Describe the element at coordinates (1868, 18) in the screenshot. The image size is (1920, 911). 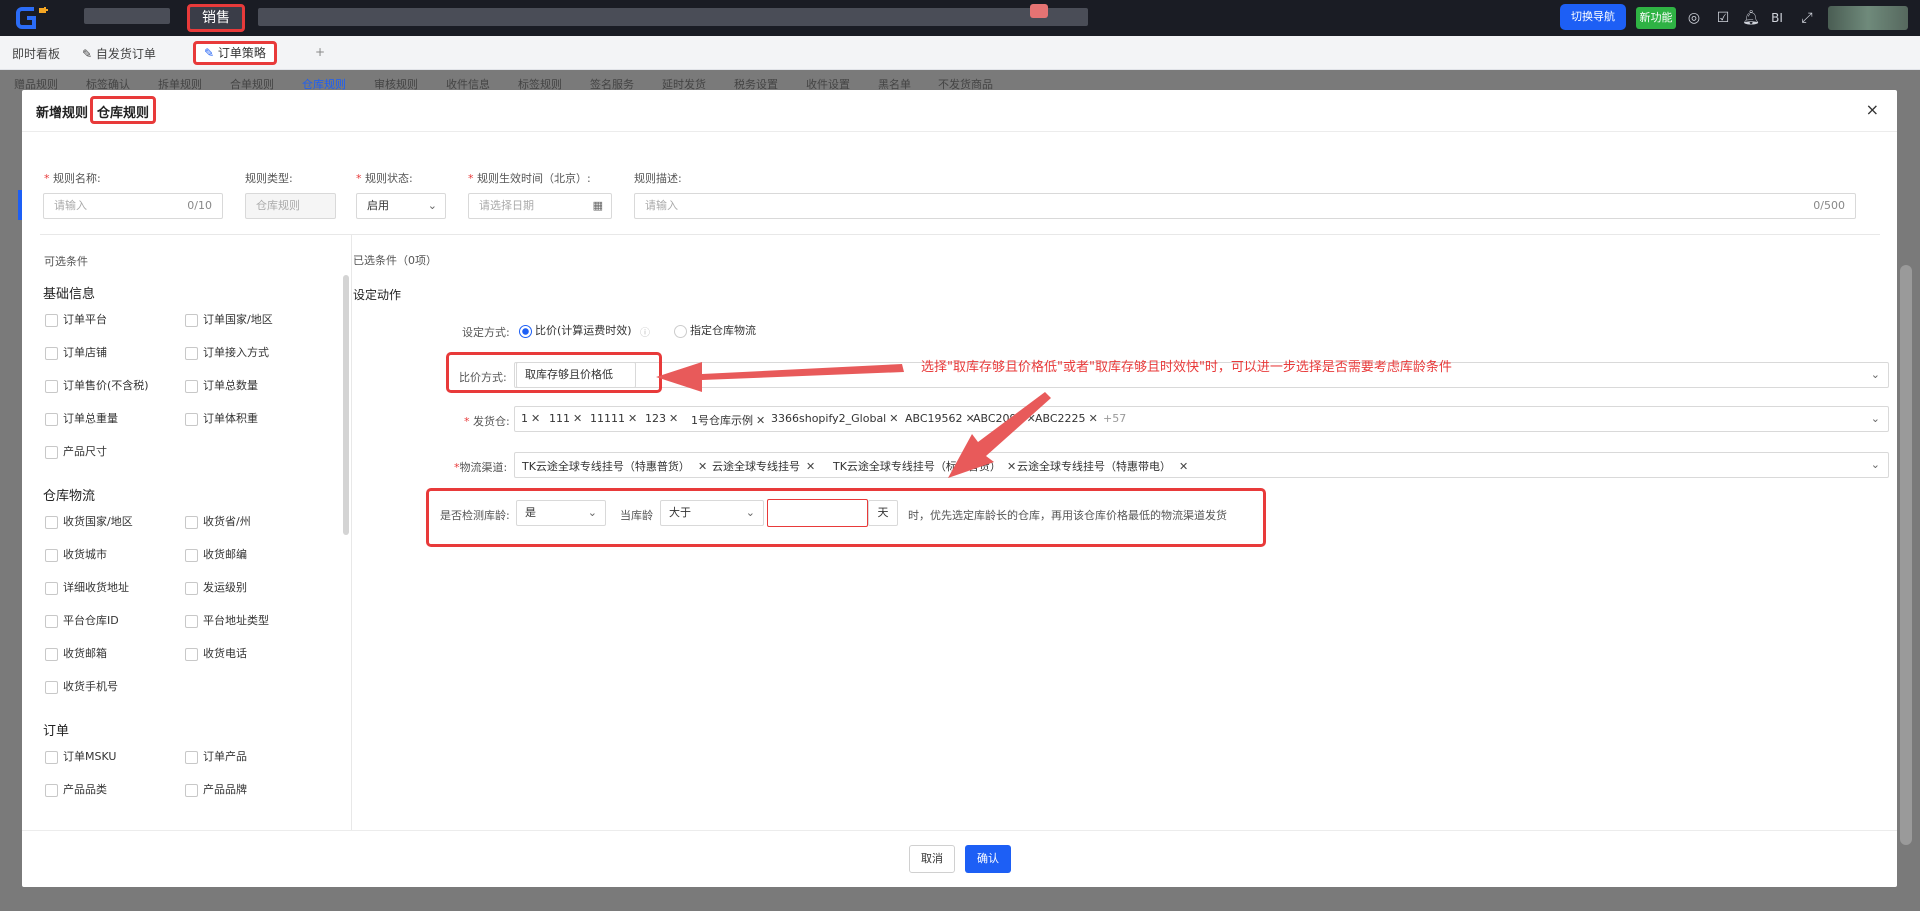
I see `user-avatar` at that location.